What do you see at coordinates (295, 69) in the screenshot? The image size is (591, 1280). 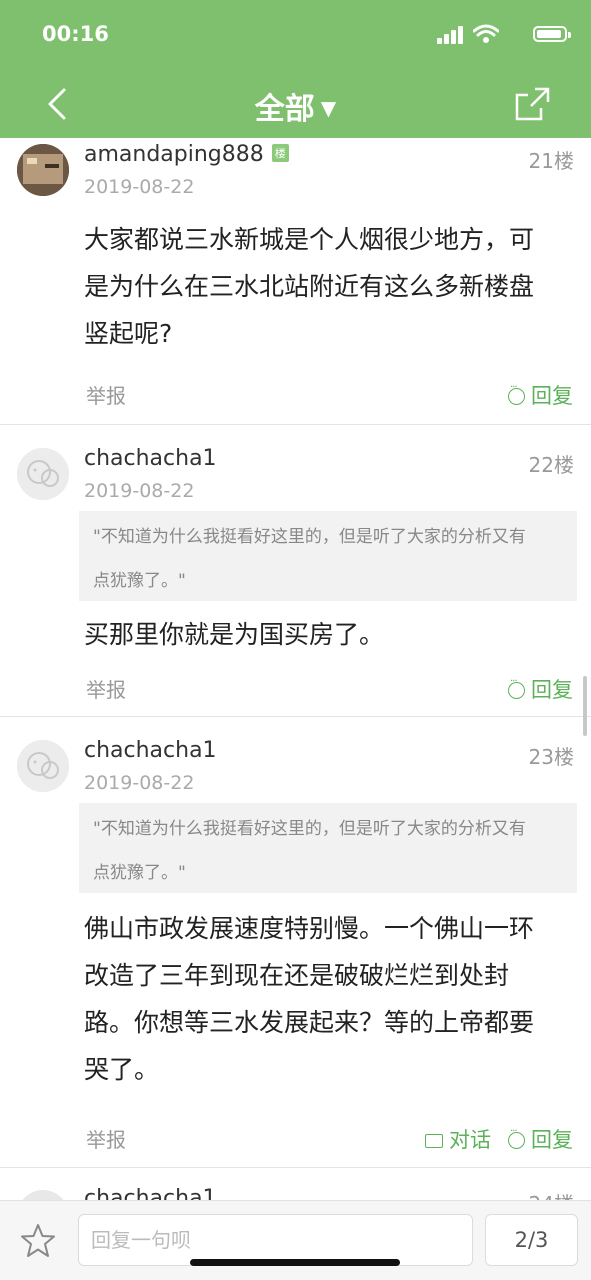 I see `top-bar: 00:16 全部 ▼` at bounding box center [295, 69].